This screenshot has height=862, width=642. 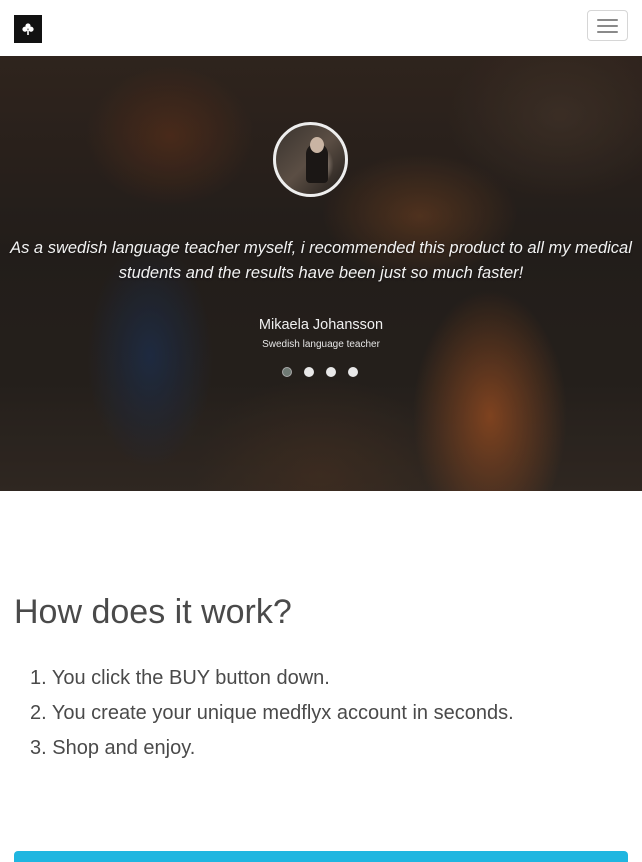 I want to click on buy-button, so click(x=321, y=856).